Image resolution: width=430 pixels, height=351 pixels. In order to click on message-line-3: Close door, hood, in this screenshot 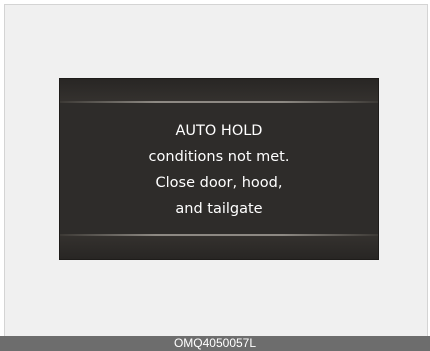, I will do `click(219, 183)`.